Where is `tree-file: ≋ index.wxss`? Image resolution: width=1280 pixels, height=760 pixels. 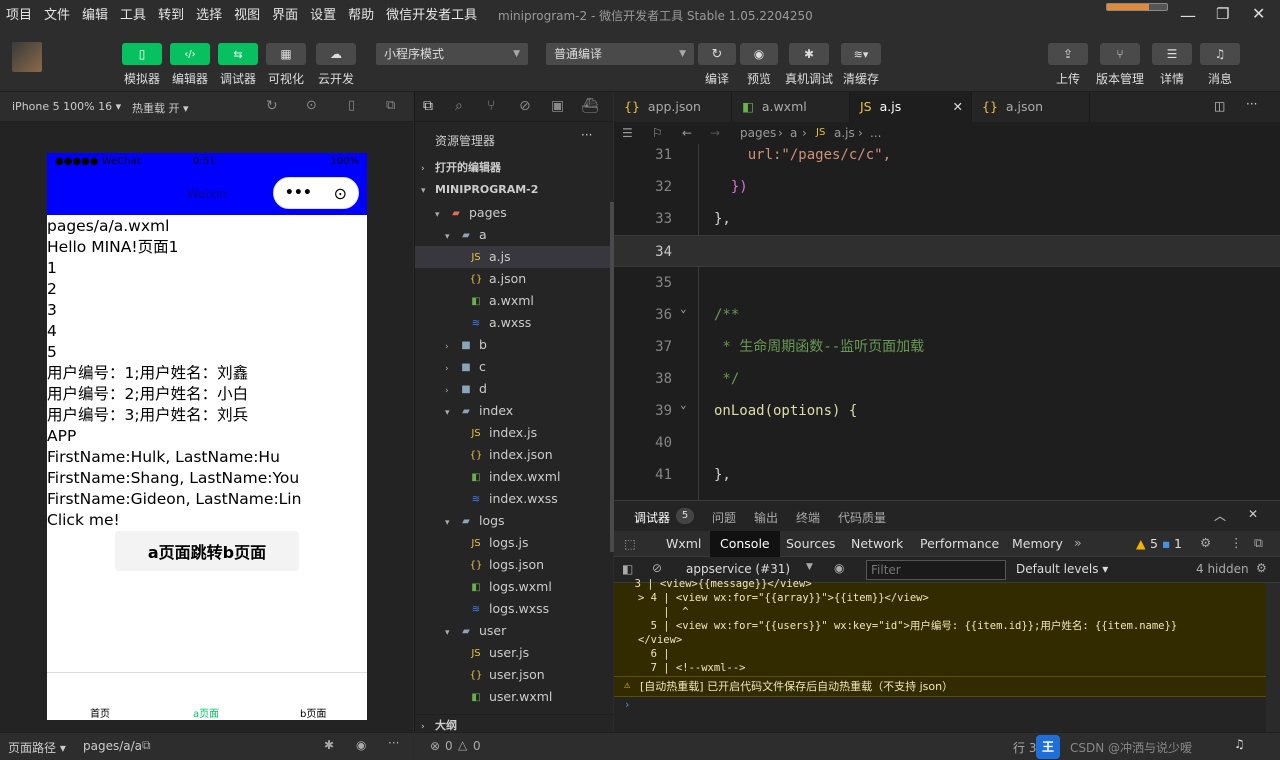
tree-file: ≋ index.wxss is located at coordinates (514, 499).